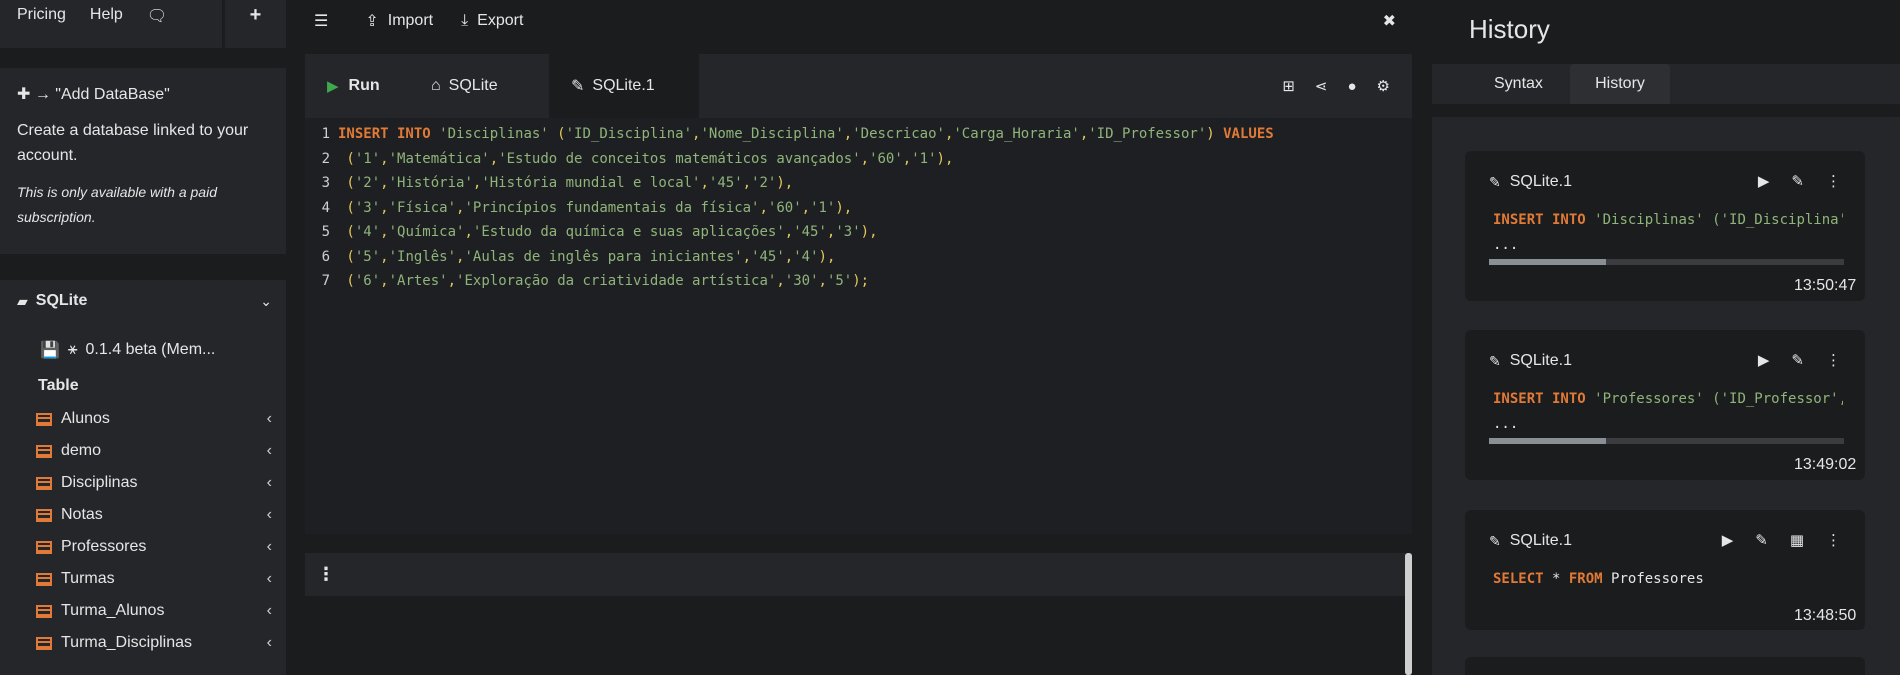  What do you see at coordinates (99, 482) in the screenshot?
I see `table-name: Disciplinas` at bounding box center [99, 482].